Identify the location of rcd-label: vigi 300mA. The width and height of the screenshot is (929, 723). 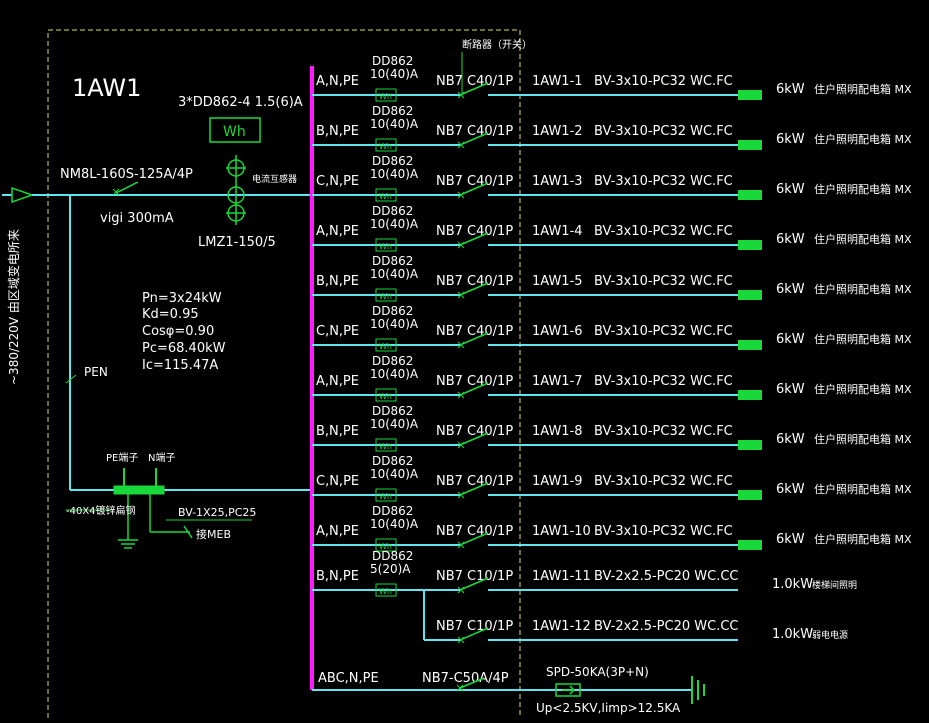
(137, 218).